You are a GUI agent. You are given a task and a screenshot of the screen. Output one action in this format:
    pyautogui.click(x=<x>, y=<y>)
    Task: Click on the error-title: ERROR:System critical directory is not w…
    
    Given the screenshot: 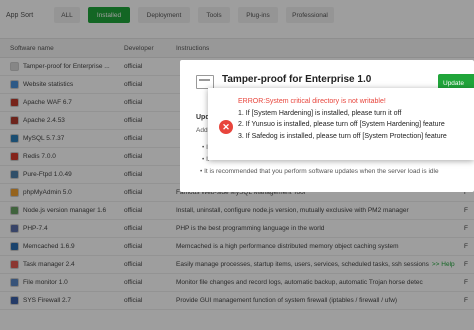 What is the action you would take?
    pyautogui.click(x=312, y=101)
    